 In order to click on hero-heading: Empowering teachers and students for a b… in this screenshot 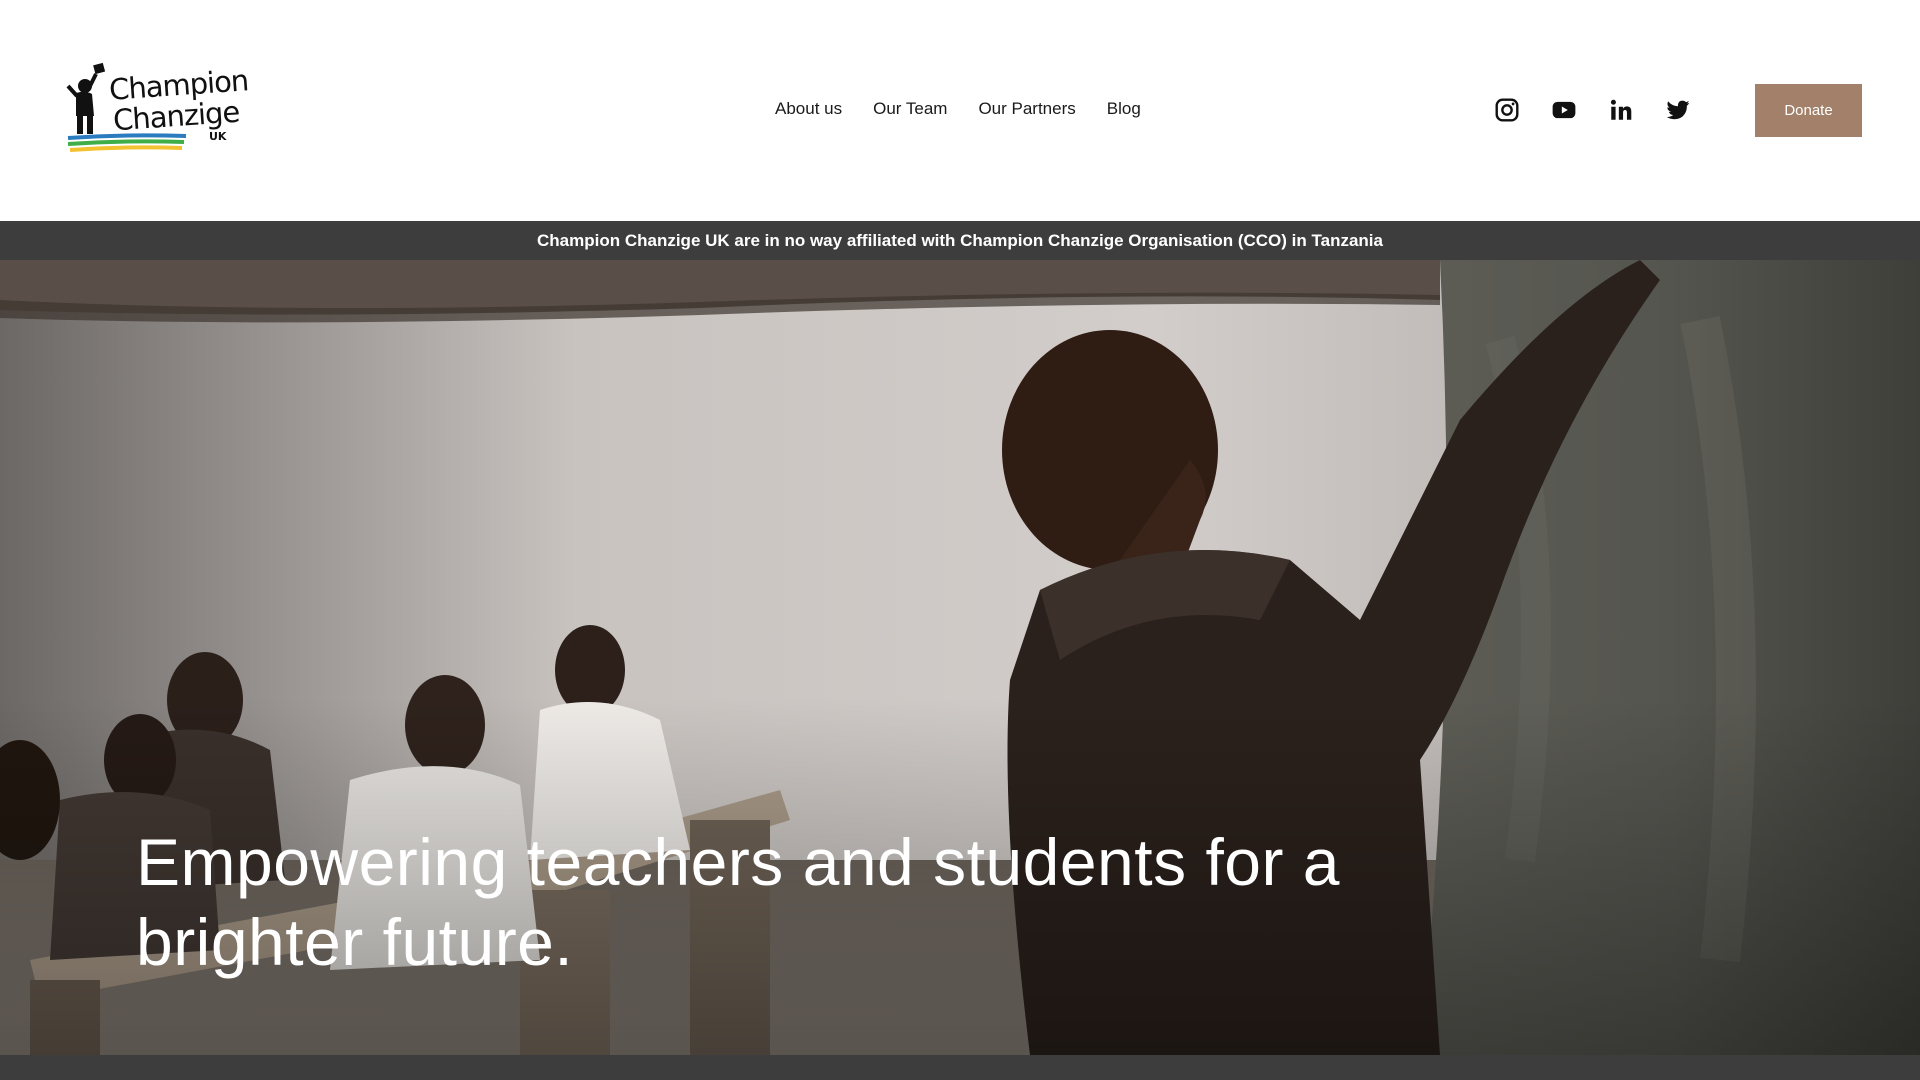, I will do `click(738, 902)`.